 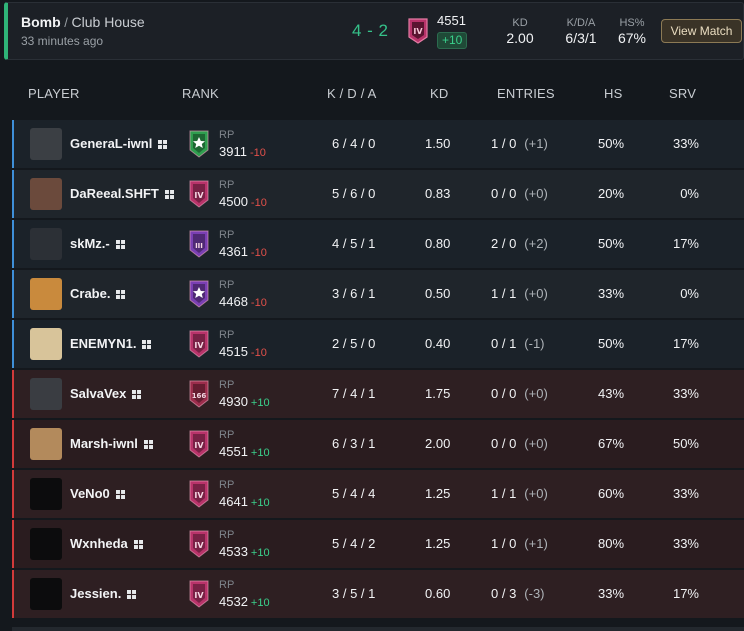 I want to click on player-name-text: Wxnheda, so click(x=99, y=543).